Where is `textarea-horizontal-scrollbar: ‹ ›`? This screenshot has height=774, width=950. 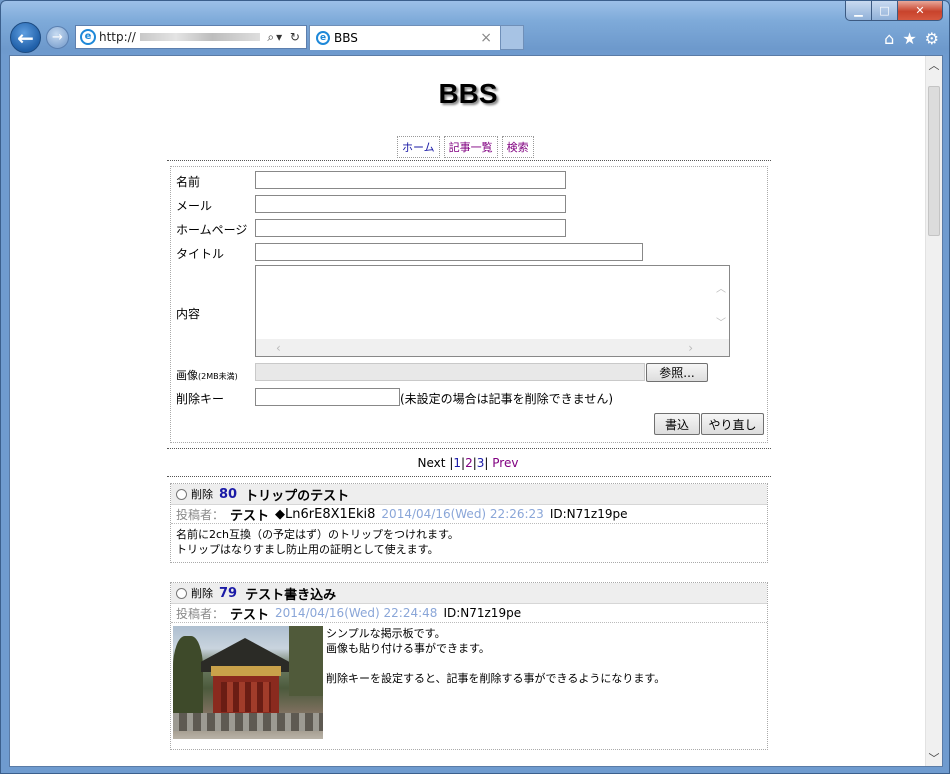
textarea-horizontal-scrollbar: ‹ › is located at coordinates (484, 347).